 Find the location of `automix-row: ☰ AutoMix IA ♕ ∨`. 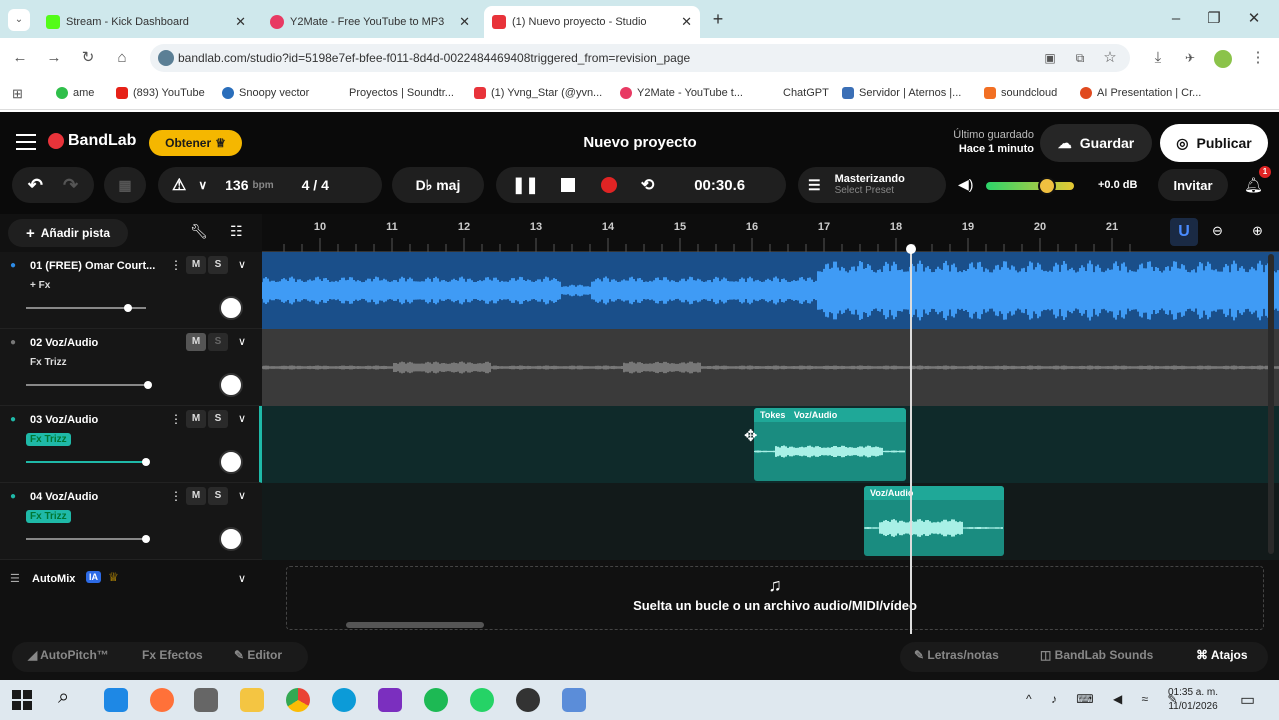

automix-row: ☰ AutoMix IA ♕ ∨ is located at coordinates (131, 579).